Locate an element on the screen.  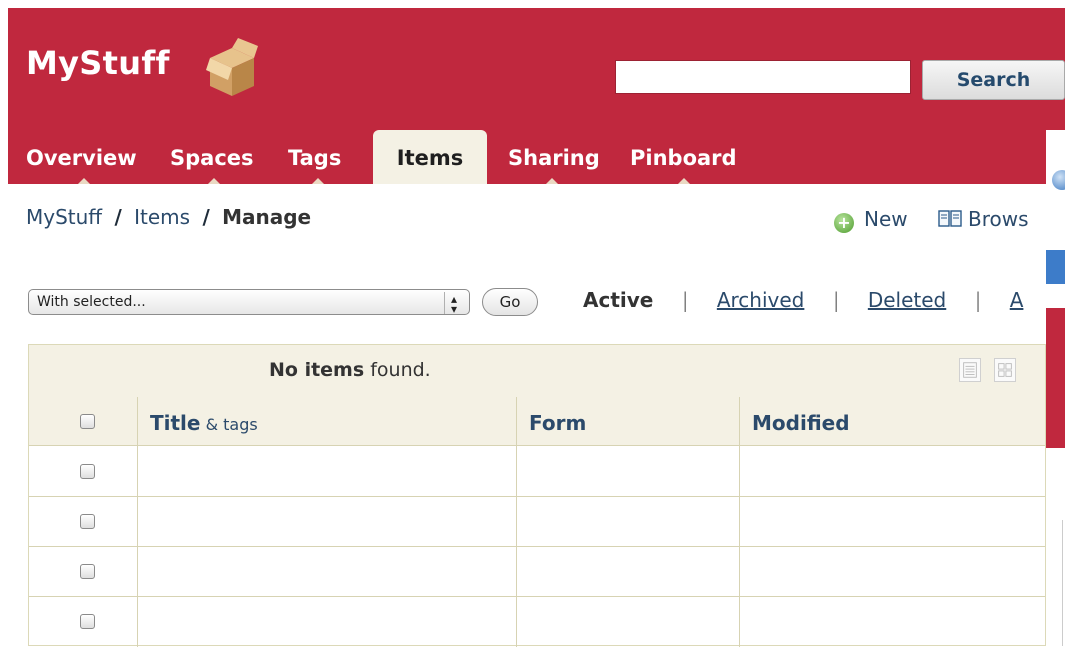
view-toggle is located at coordinates (991, 372).